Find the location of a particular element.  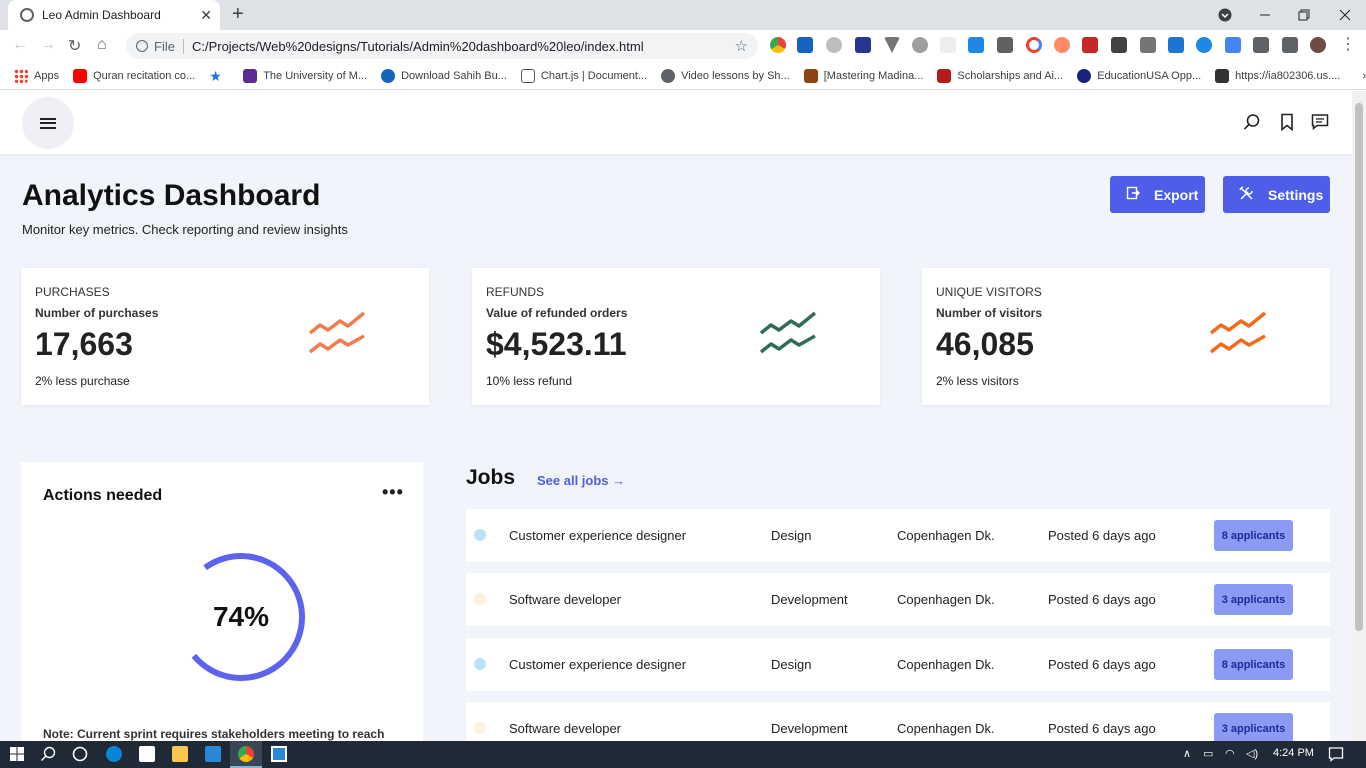

edge-icon is located at coordinates (114, 754).